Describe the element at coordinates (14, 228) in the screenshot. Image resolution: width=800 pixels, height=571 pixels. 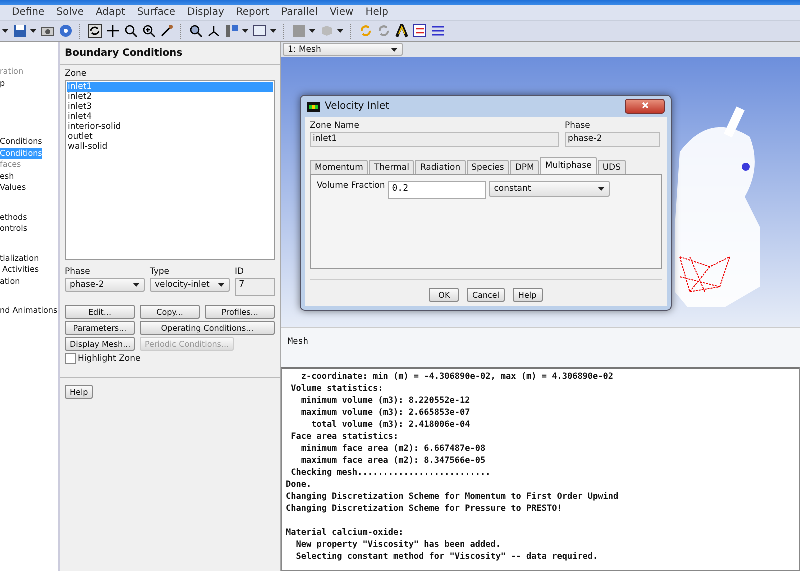
I see `tree-item: ontrols` at that location.